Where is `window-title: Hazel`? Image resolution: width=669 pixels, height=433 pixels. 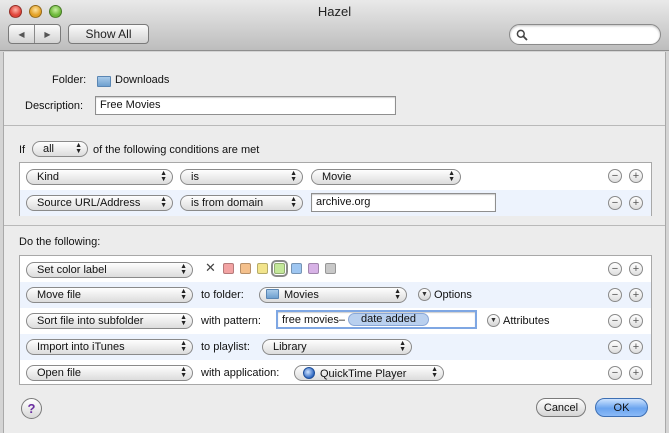 window-title: Hazel is located at coordinates (334, 11).